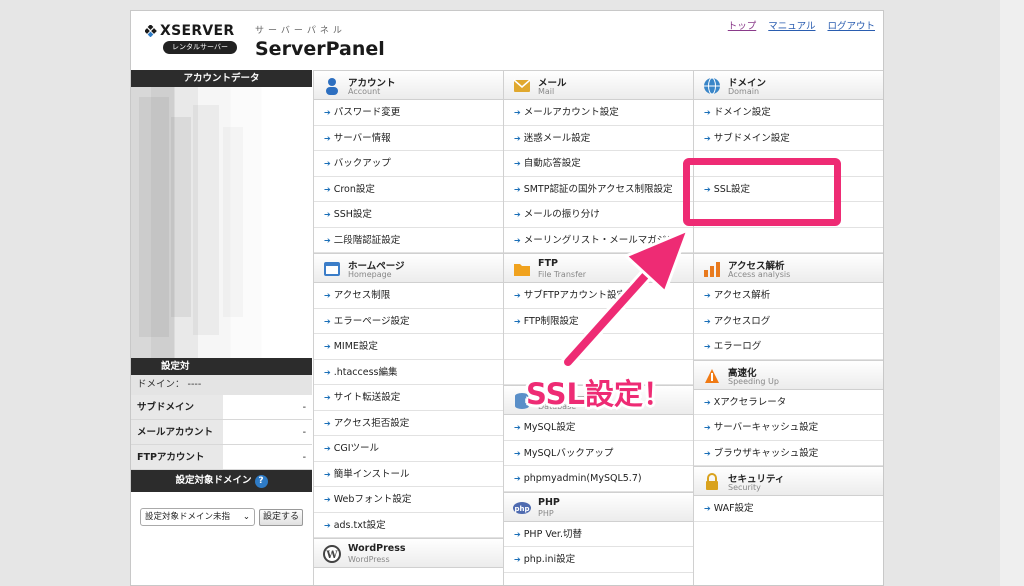  What do you see at coordinates (788, 428) in the screenshot?
I see `menu-item: ➔ サーバーキャッシュ設定` at bounding box center [788, 428].